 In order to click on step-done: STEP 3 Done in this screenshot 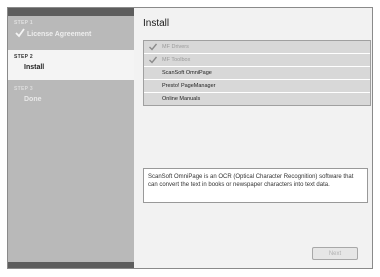, I will do `click(71, 99)`.